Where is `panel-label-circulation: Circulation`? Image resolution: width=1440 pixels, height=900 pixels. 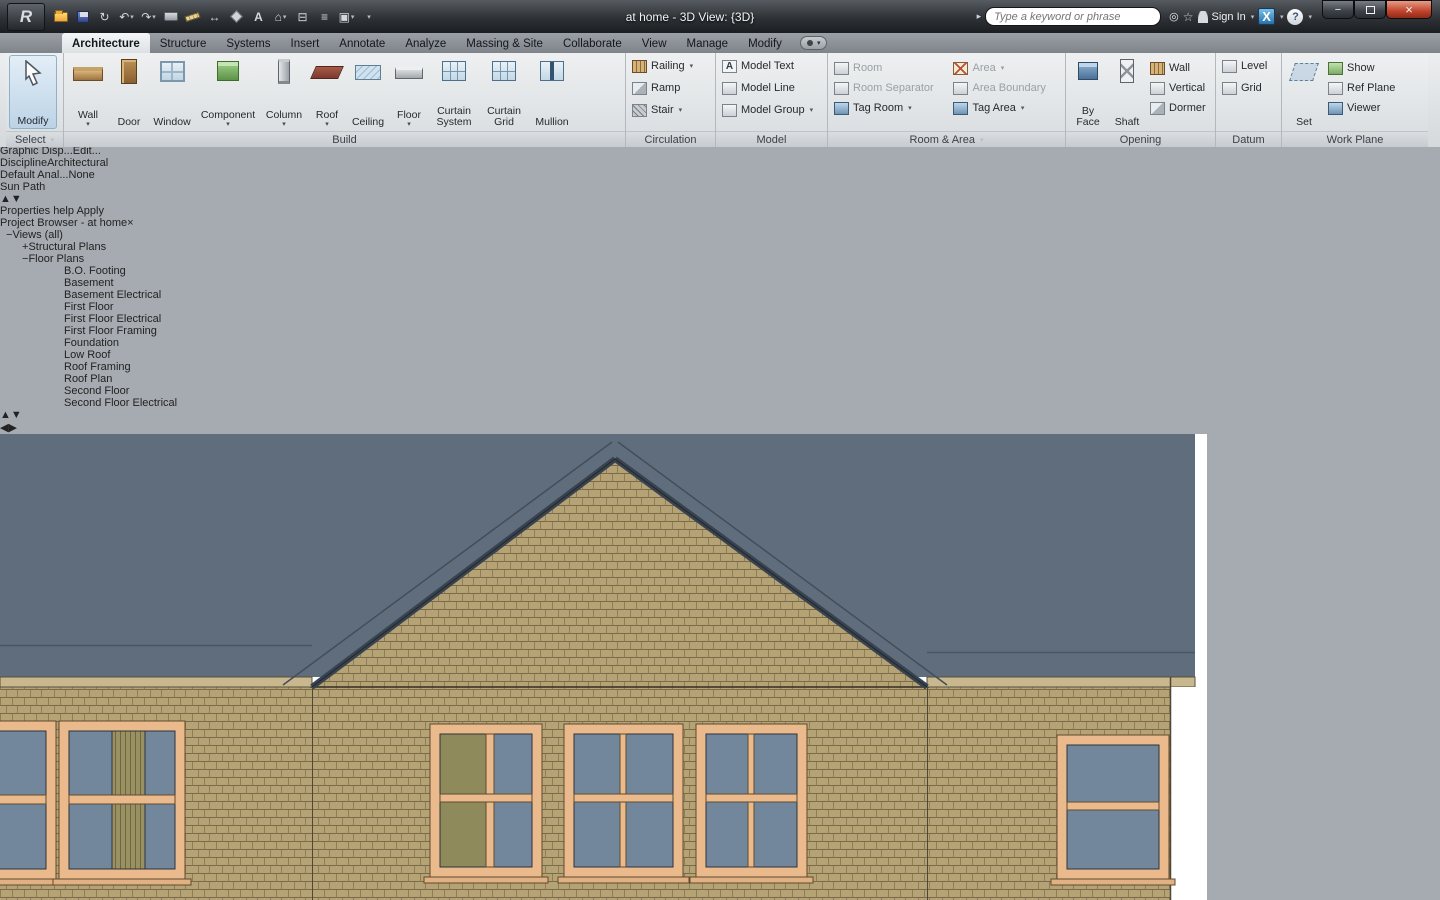 panel-label-circulation: Circulation is located at coordinates (670, 139).